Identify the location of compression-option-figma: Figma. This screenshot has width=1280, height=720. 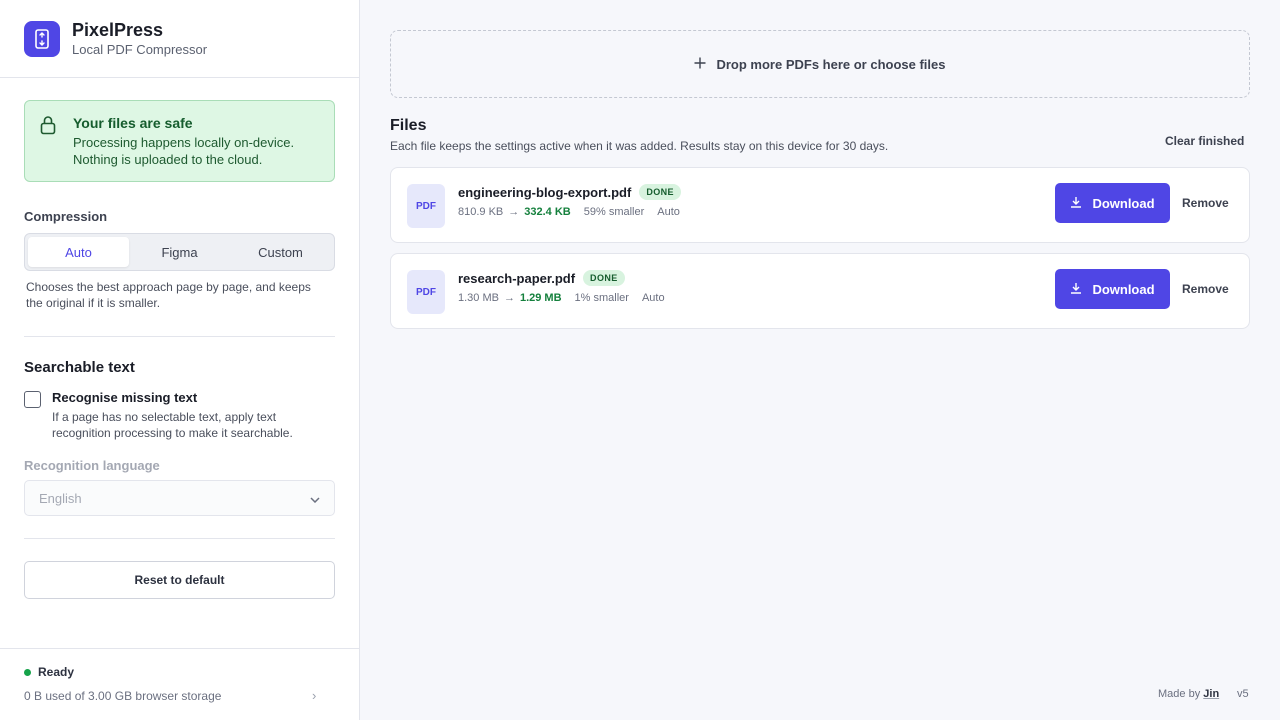
(179, 252).